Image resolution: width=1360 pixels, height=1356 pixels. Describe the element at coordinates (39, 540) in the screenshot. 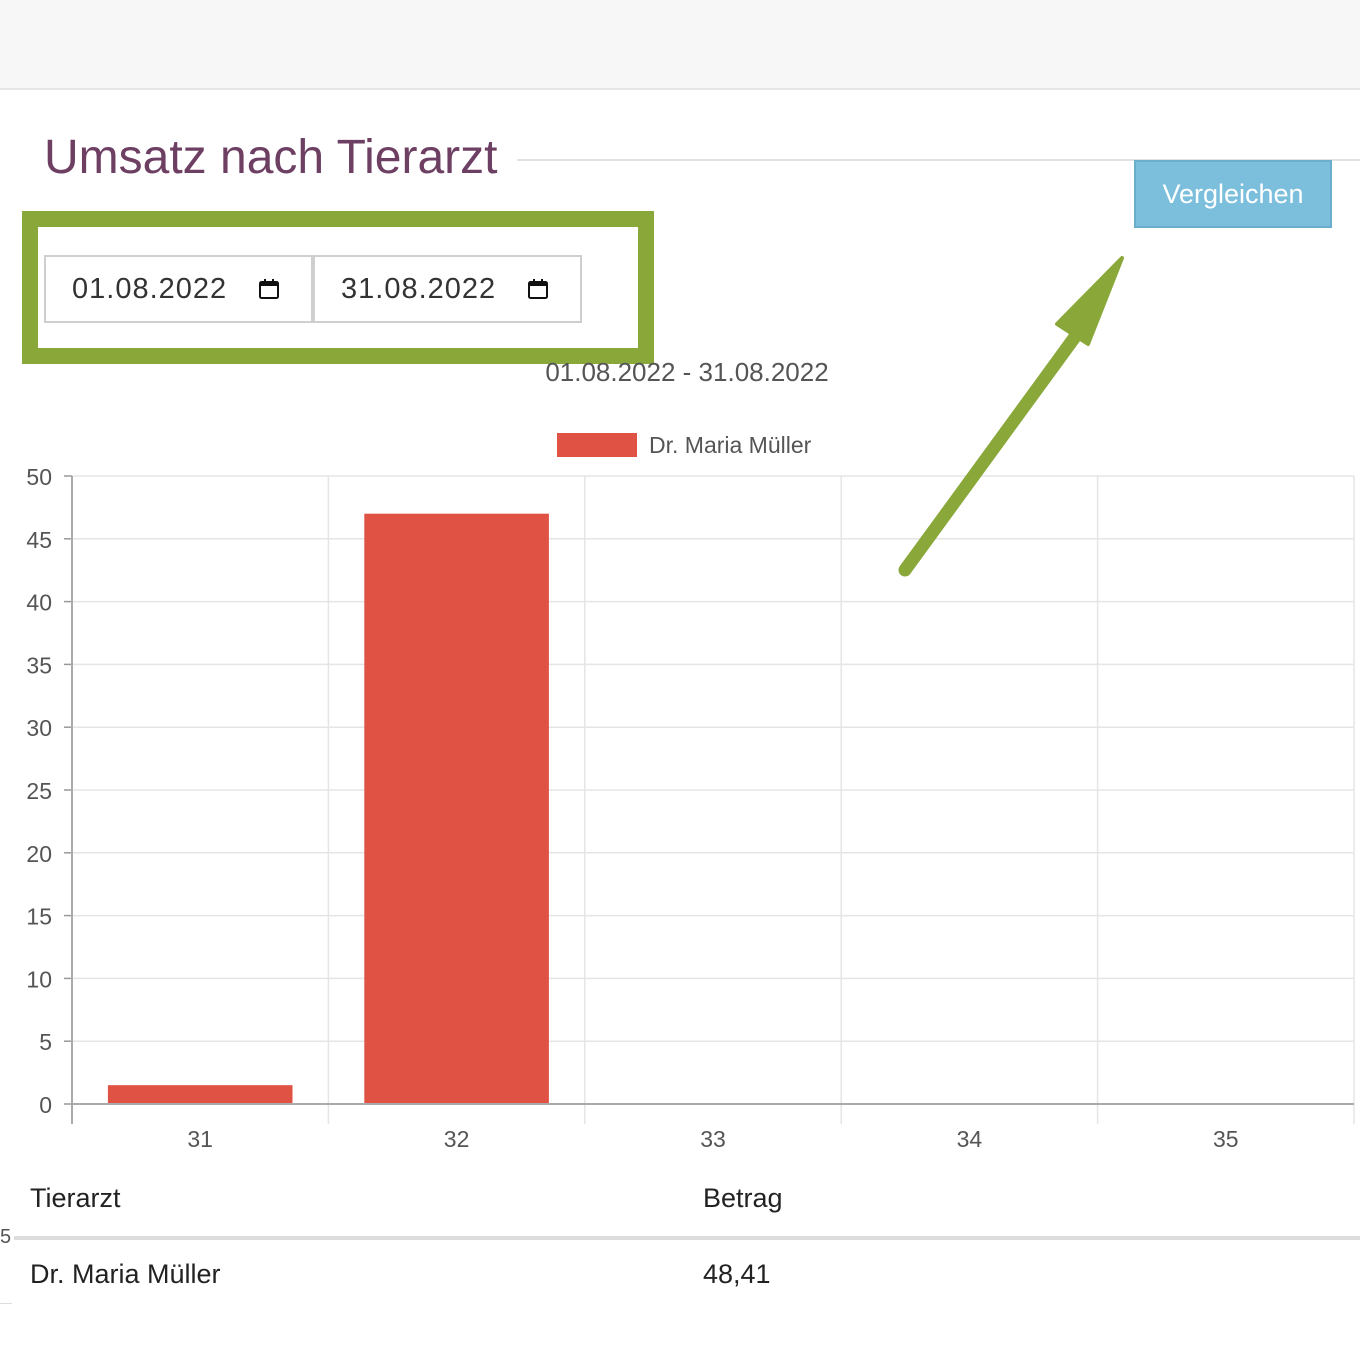

I see `y-tick-label: 45` at that location.